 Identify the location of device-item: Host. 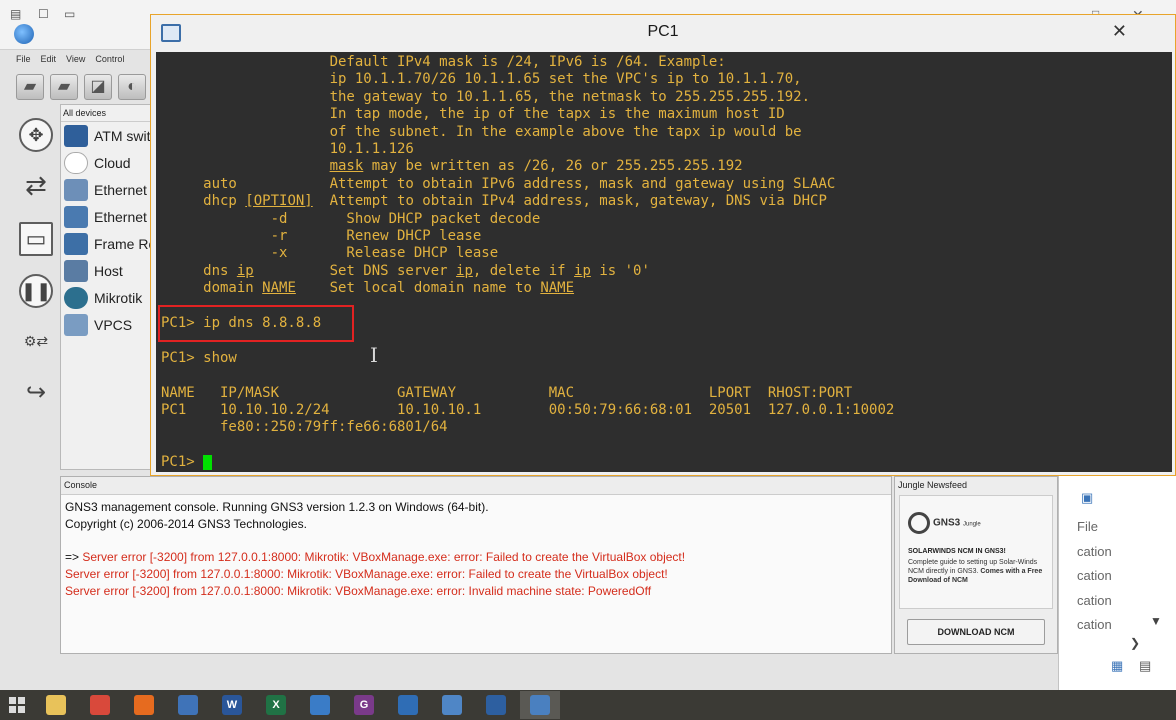
(108, 270).